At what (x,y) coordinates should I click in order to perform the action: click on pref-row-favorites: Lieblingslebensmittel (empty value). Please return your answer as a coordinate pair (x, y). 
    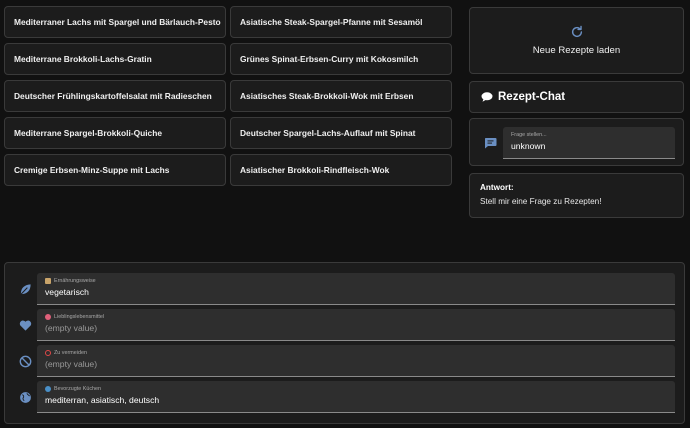
    Looking at the image, I should click on (345, 325).